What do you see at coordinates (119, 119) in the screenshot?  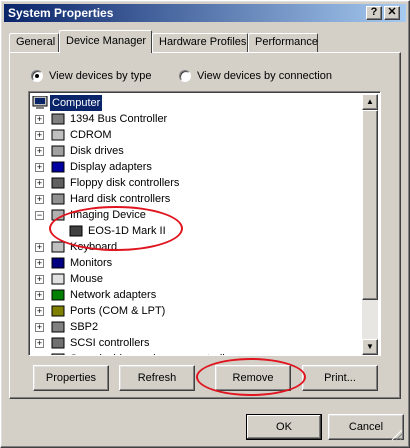 I see `tree-label: 1394 Bus Controller` at bounding box center [119, 119].